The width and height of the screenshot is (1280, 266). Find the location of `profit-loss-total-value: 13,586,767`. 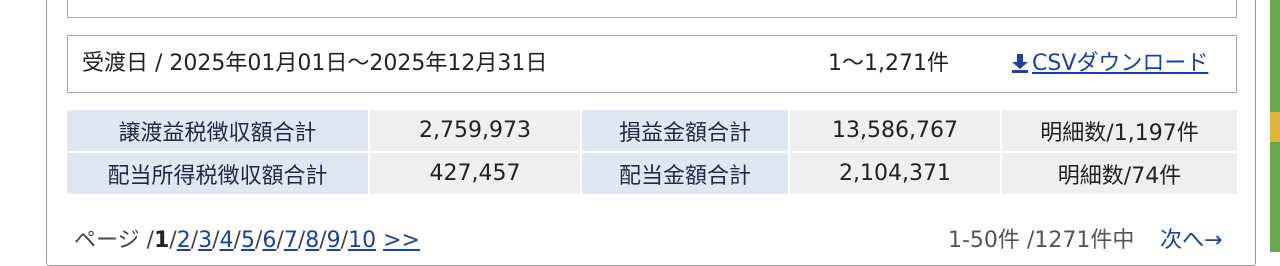

profit-loss-total-value: 13,586,767 is located at coordinates (895, 130).